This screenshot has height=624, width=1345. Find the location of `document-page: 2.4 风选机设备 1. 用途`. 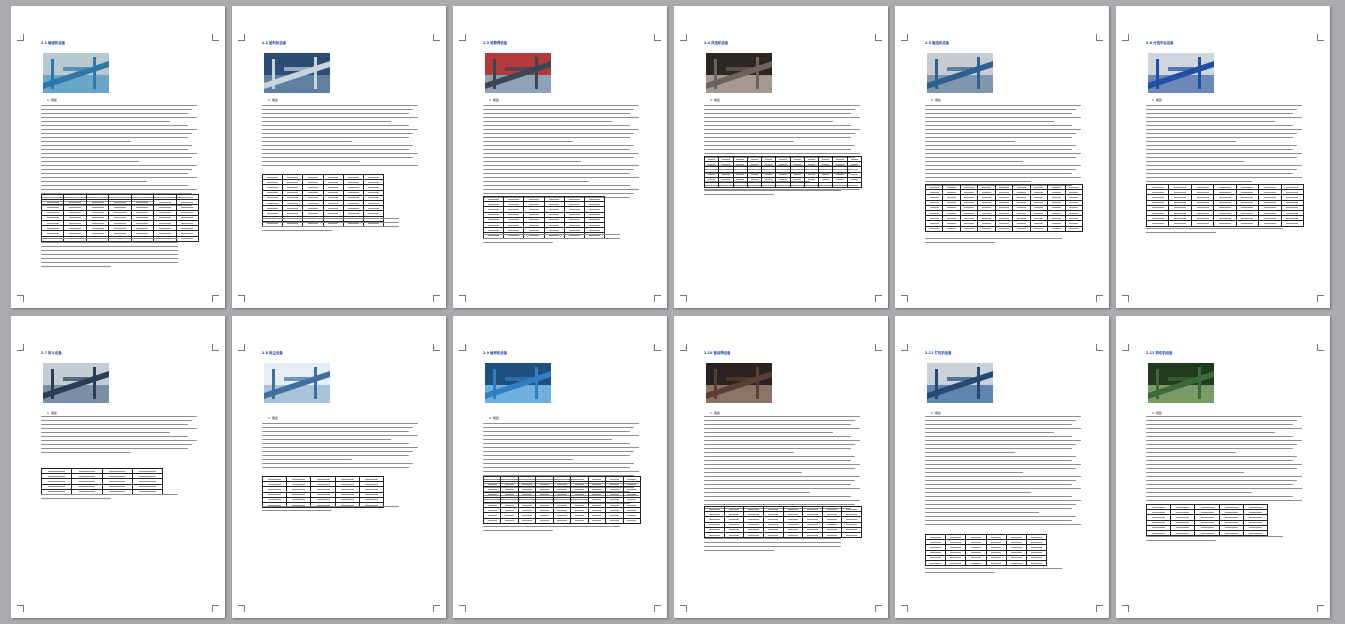

document-page: 2.4 风选机设备 1. 用途 is located at coordinates (781, 157).